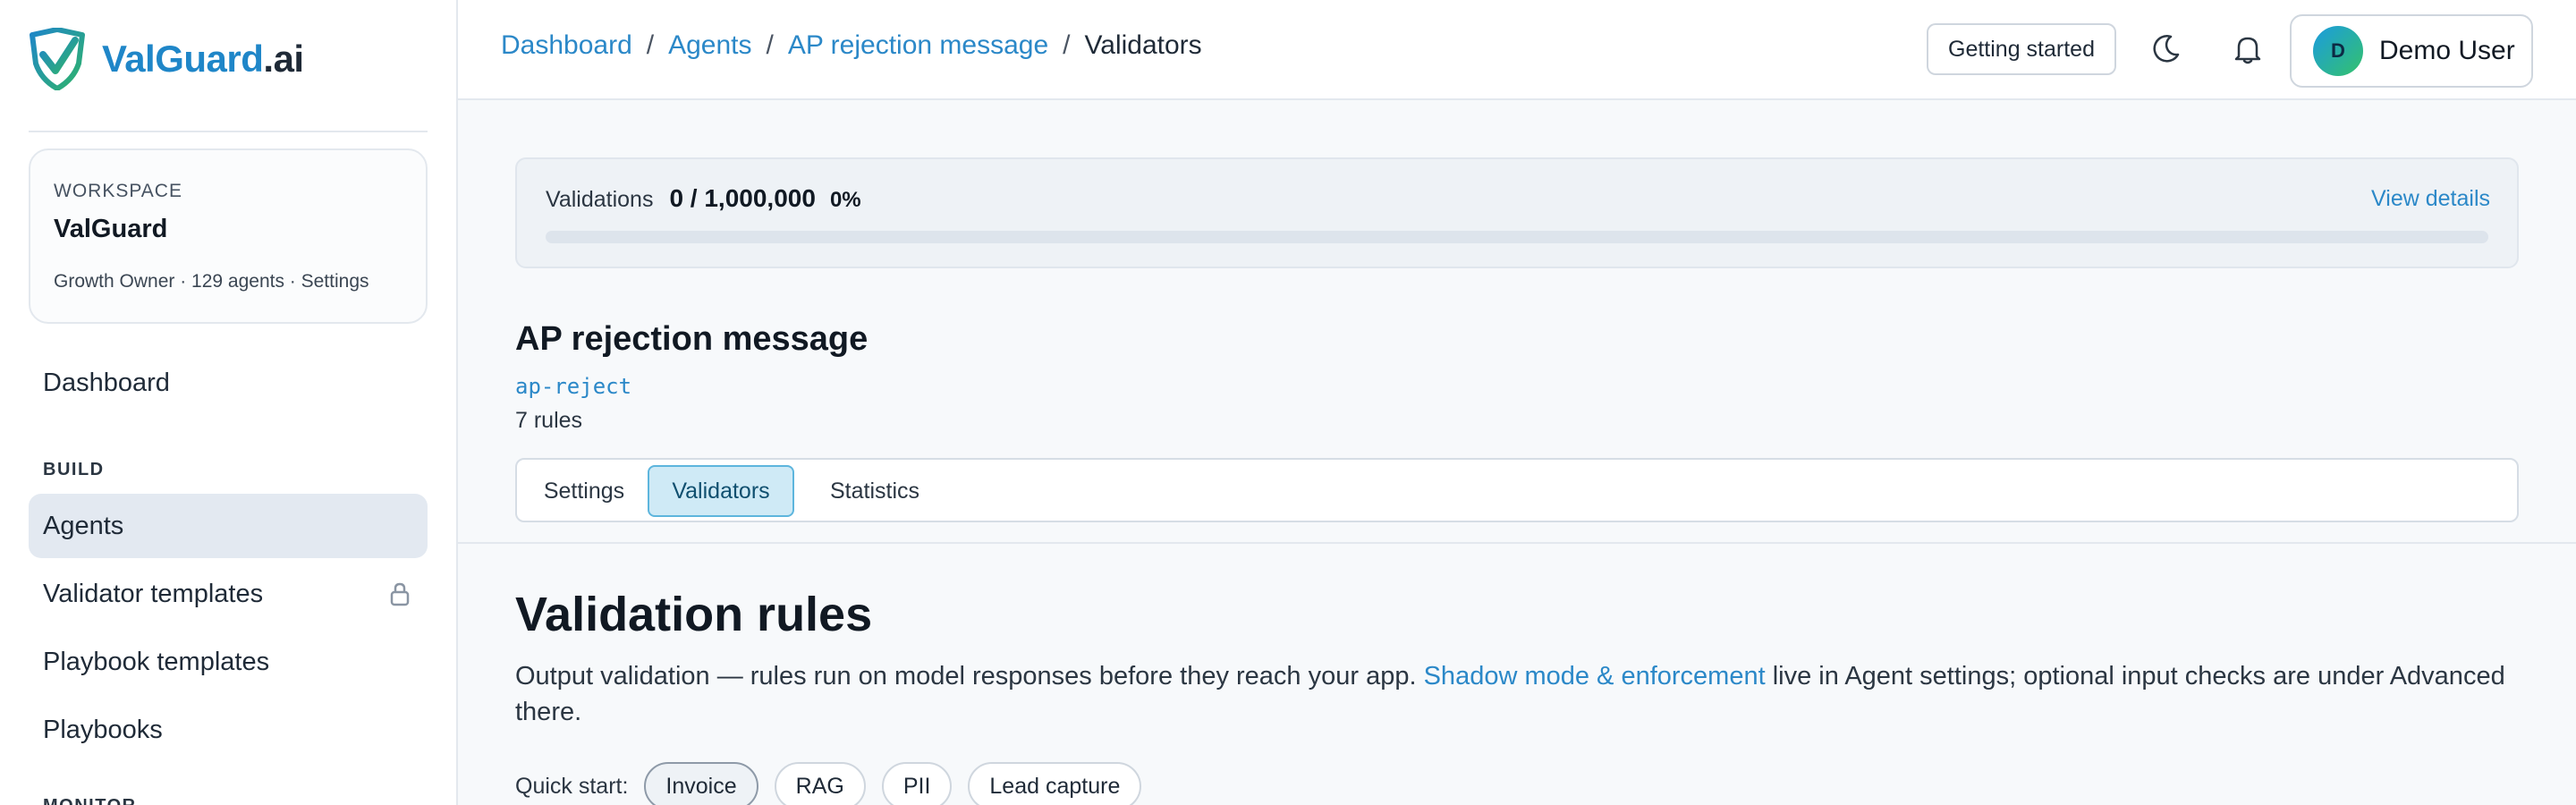 This screenshot has width=2576, height=805. I want to click on agent-tabs: Settings Validators Statistics, so click(1517, 490).